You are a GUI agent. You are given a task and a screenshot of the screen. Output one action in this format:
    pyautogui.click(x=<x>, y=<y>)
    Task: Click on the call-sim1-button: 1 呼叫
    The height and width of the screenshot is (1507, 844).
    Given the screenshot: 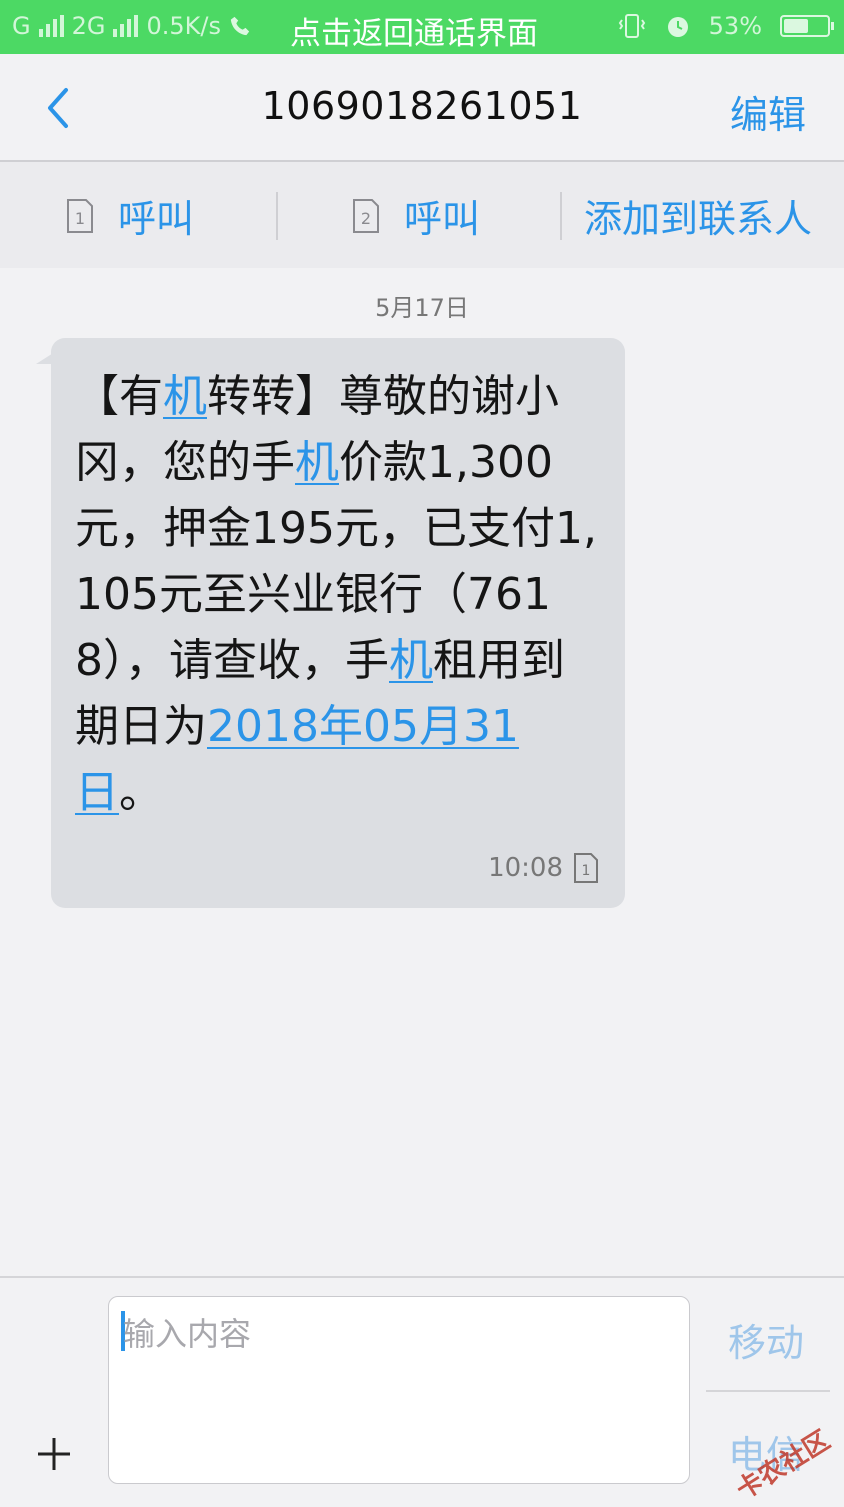 What is the action you would take?
    pyautogui.click(x=130, y=215)
    